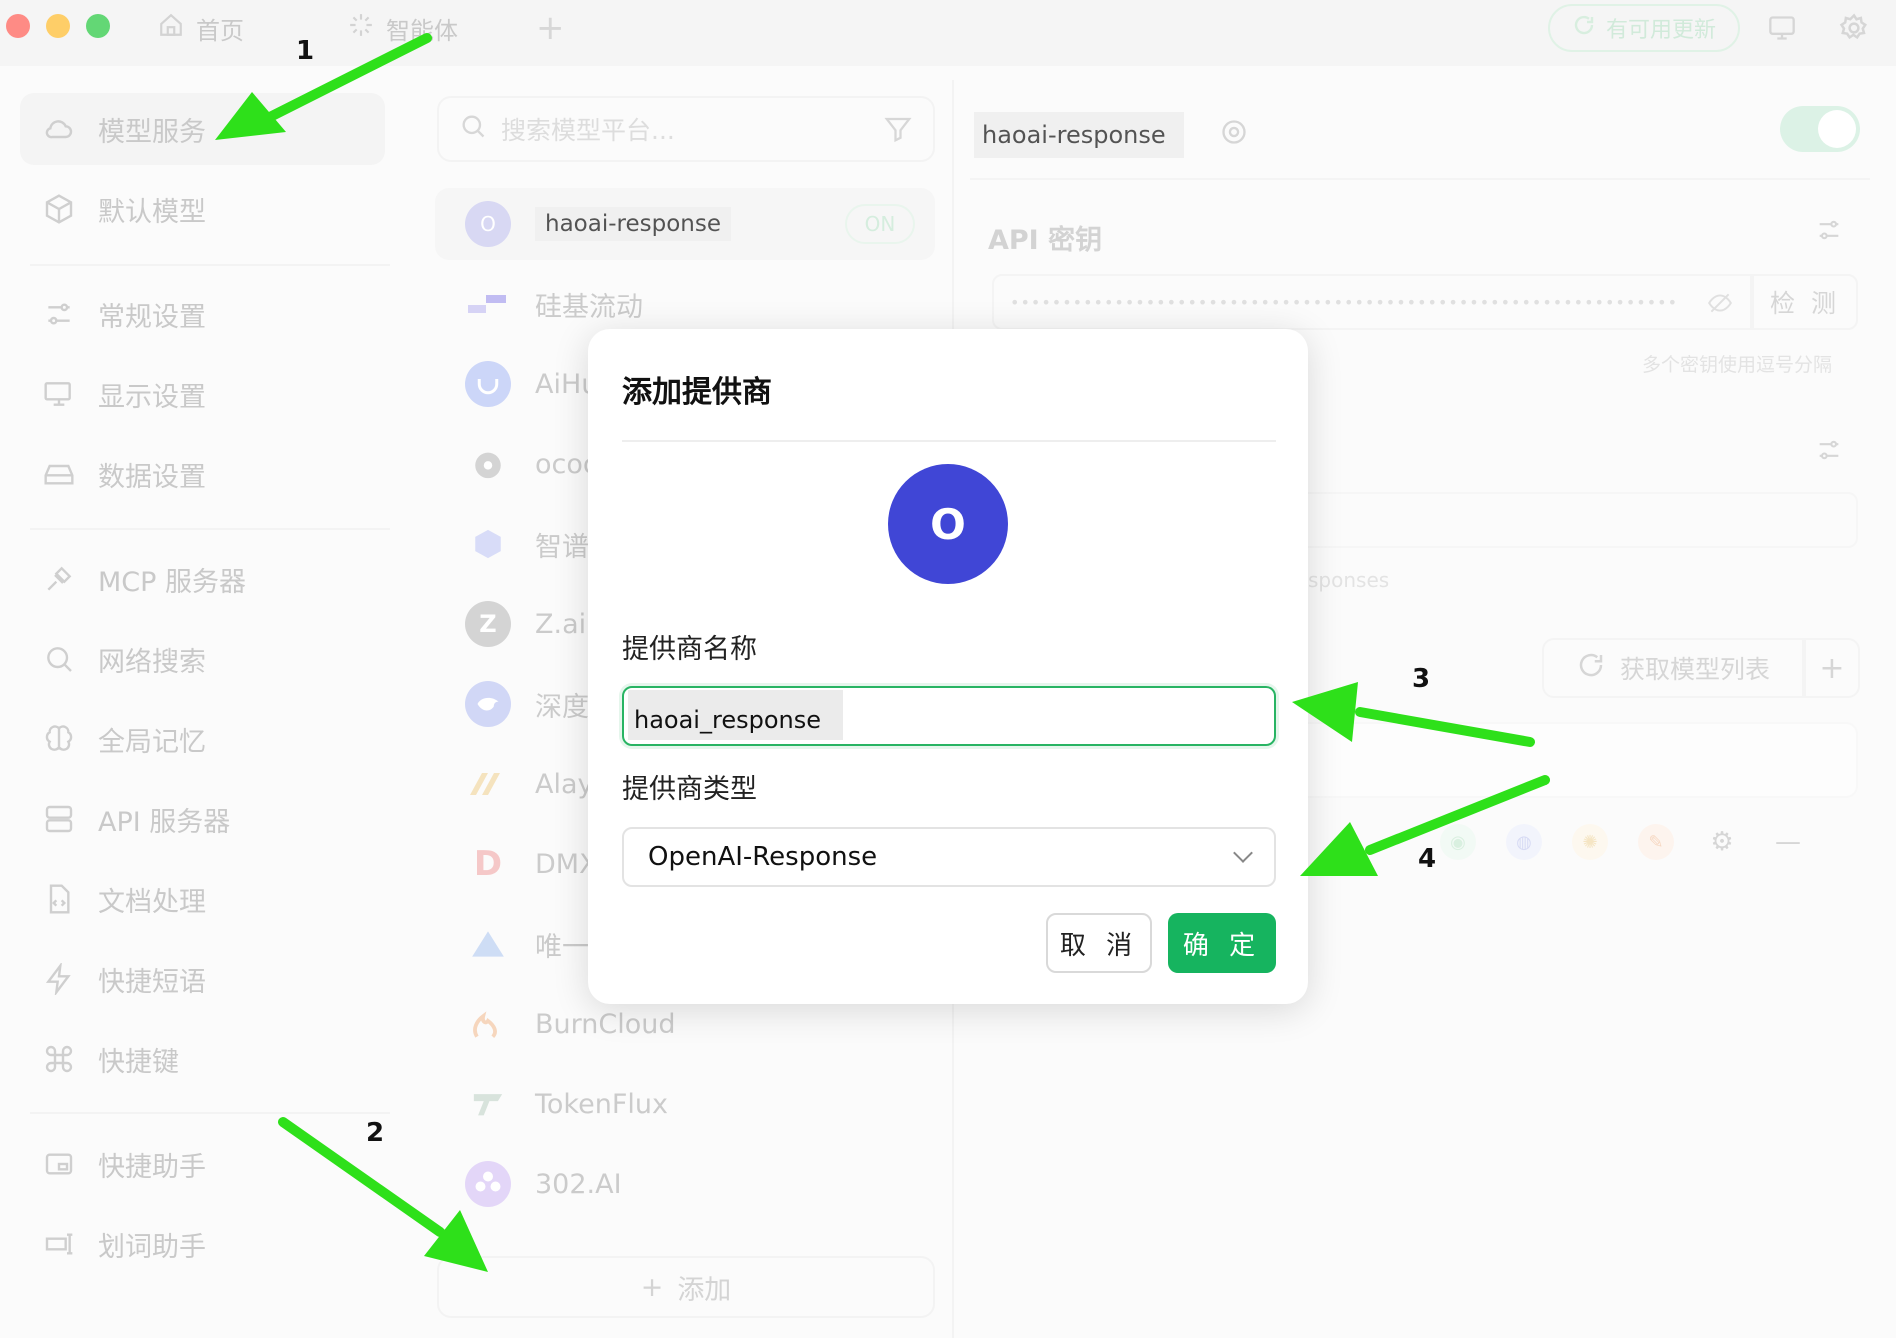 This screenshot has height=1338, width=1896. I want to click on annotation-number: 3, so click(1421, 679).